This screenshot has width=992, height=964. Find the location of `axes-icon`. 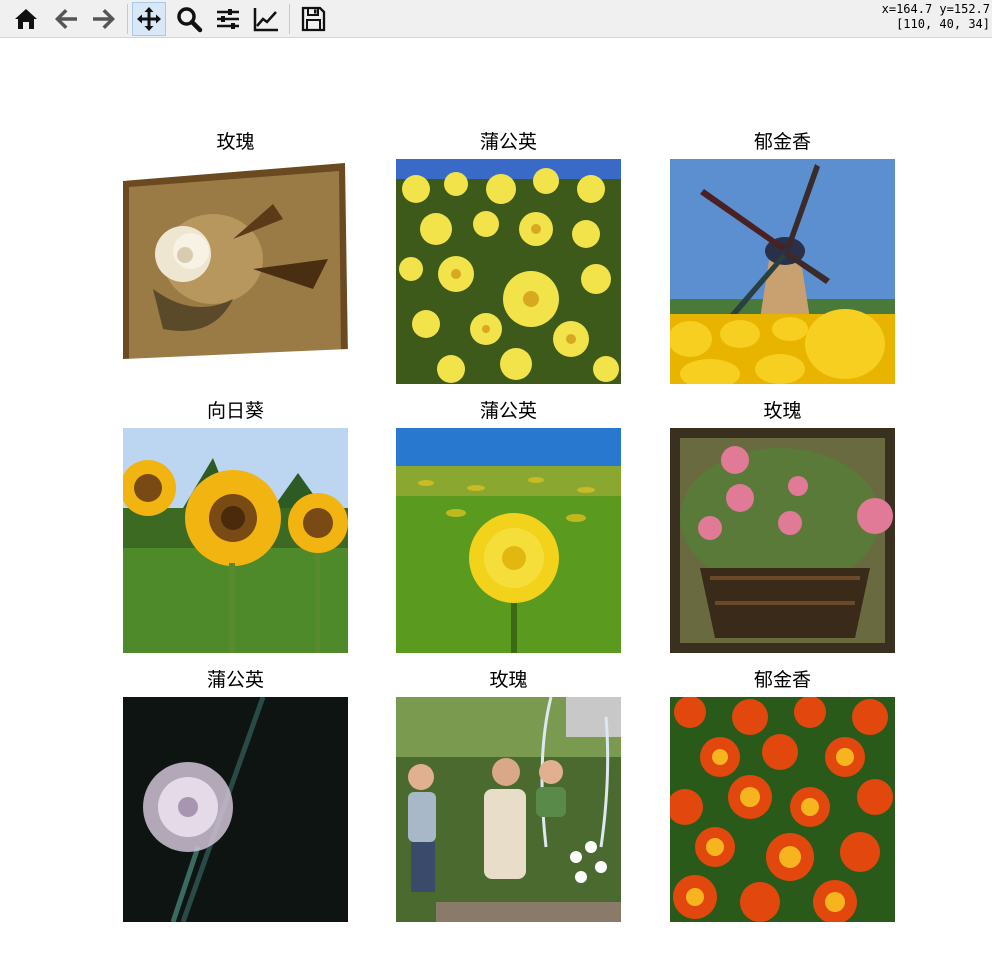

axes-icon is located at coordinates (265, 20).